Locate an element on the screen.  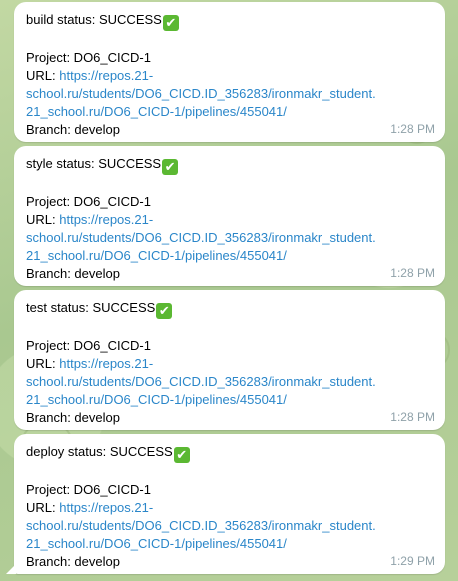
status-text: build status: SUCCESS is located at coordinates (94, 19).